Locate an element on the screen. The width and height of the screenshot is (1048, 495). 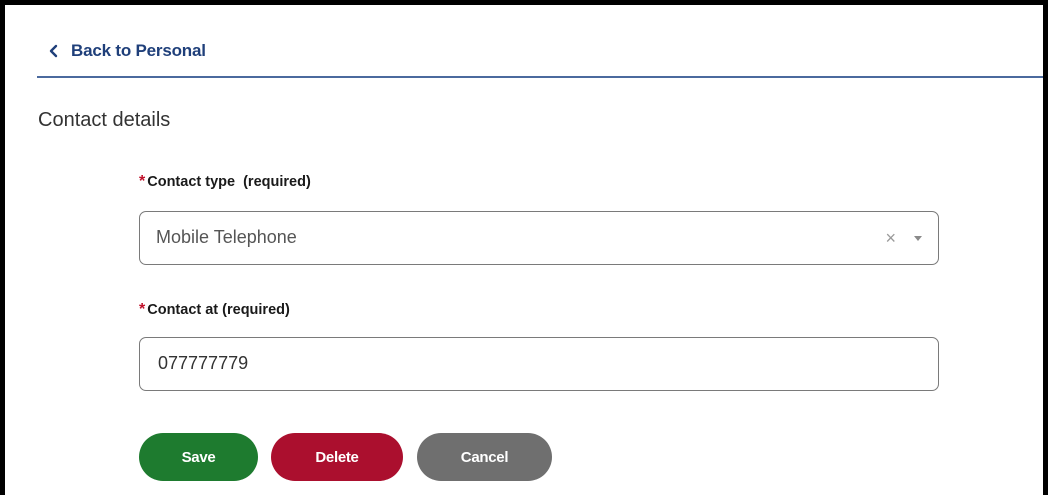
delete-button: Delete is located at coordinates (337, 457).